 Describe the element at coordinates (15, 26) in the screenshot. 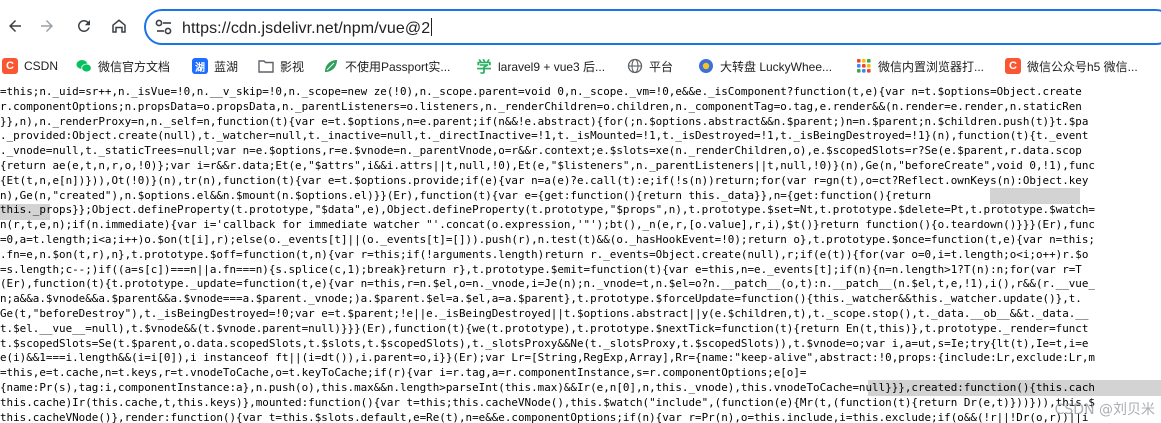

I see `back-arrow-icon` at that location.